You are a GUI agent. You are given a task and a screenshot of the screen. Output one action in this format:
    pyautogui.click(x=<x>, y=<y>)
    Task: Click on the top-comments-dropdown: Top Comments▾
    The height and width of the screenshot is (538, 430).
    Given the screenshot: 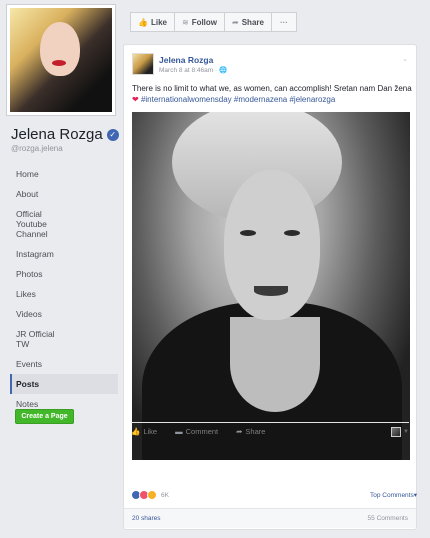 What is the action you would take?
    pyautogui.click(x=393, y=495)
    